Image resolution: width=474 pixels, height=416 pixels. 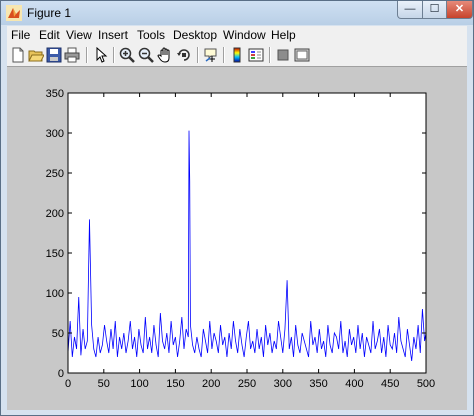 I want to click on x-tick-label: 500, so click(x=426, y=384).